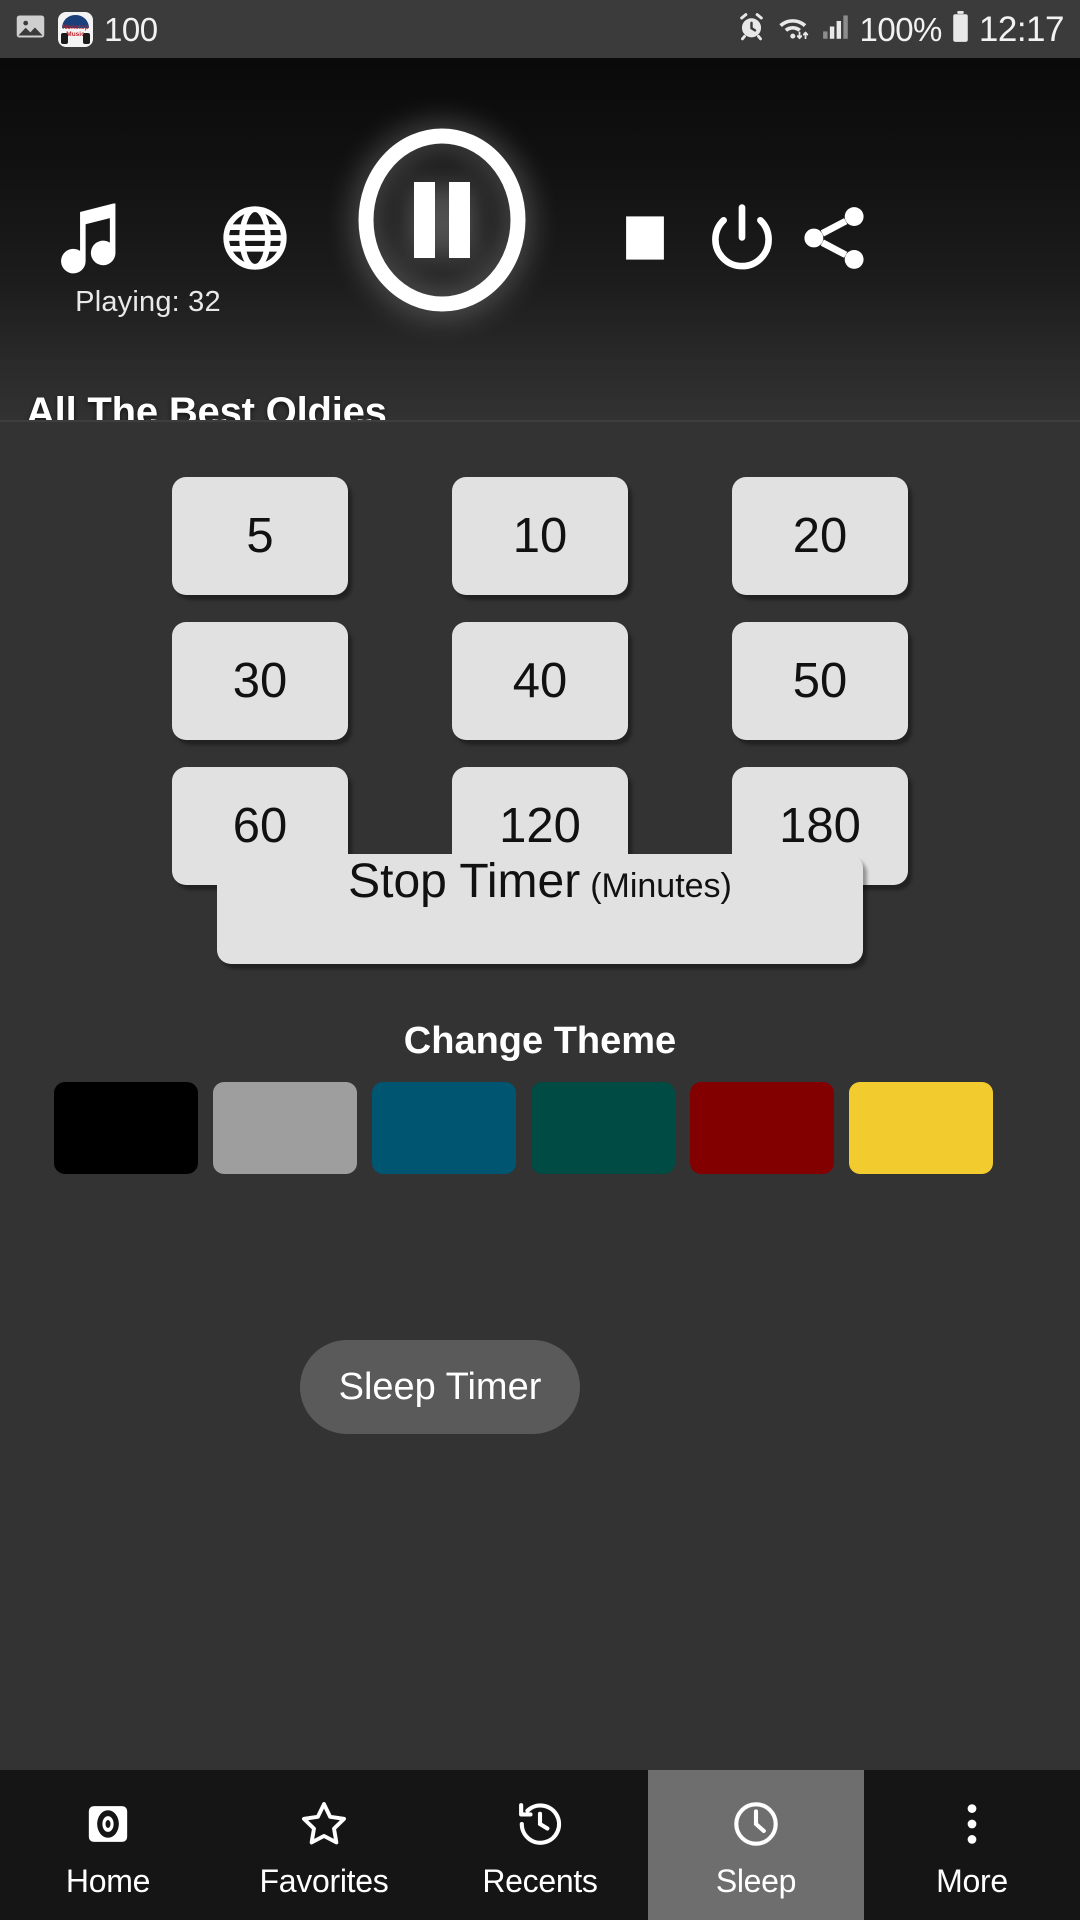 The image size is (1080, 1920). What do you see at coordinates (206, 405) in the screenshot?
I see `station-name: All The Best Oldies` at bounding box center [206, 405].